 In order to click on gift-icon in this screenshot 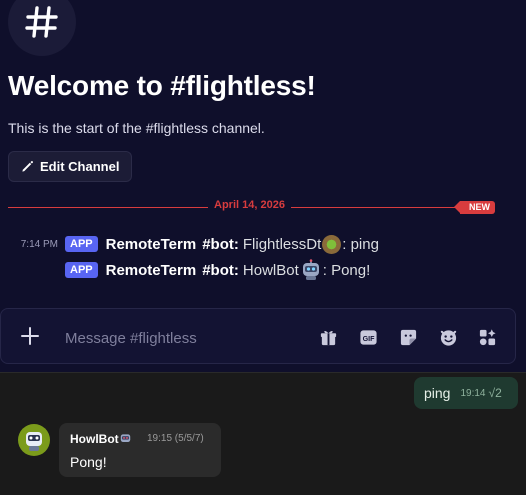, I will do `click(328, 337)`.